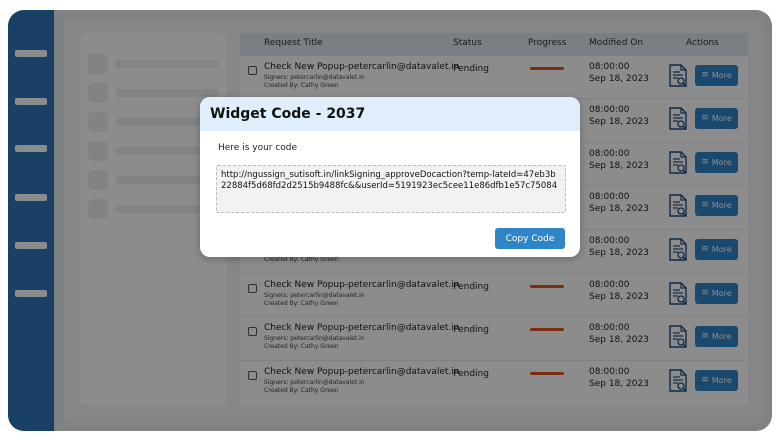 The image size is (780, 440). What do you see at coordinates (530, 238) in the screenshot?
I see `copy-code-button: Copy Code` at bounding box center [530, 238].